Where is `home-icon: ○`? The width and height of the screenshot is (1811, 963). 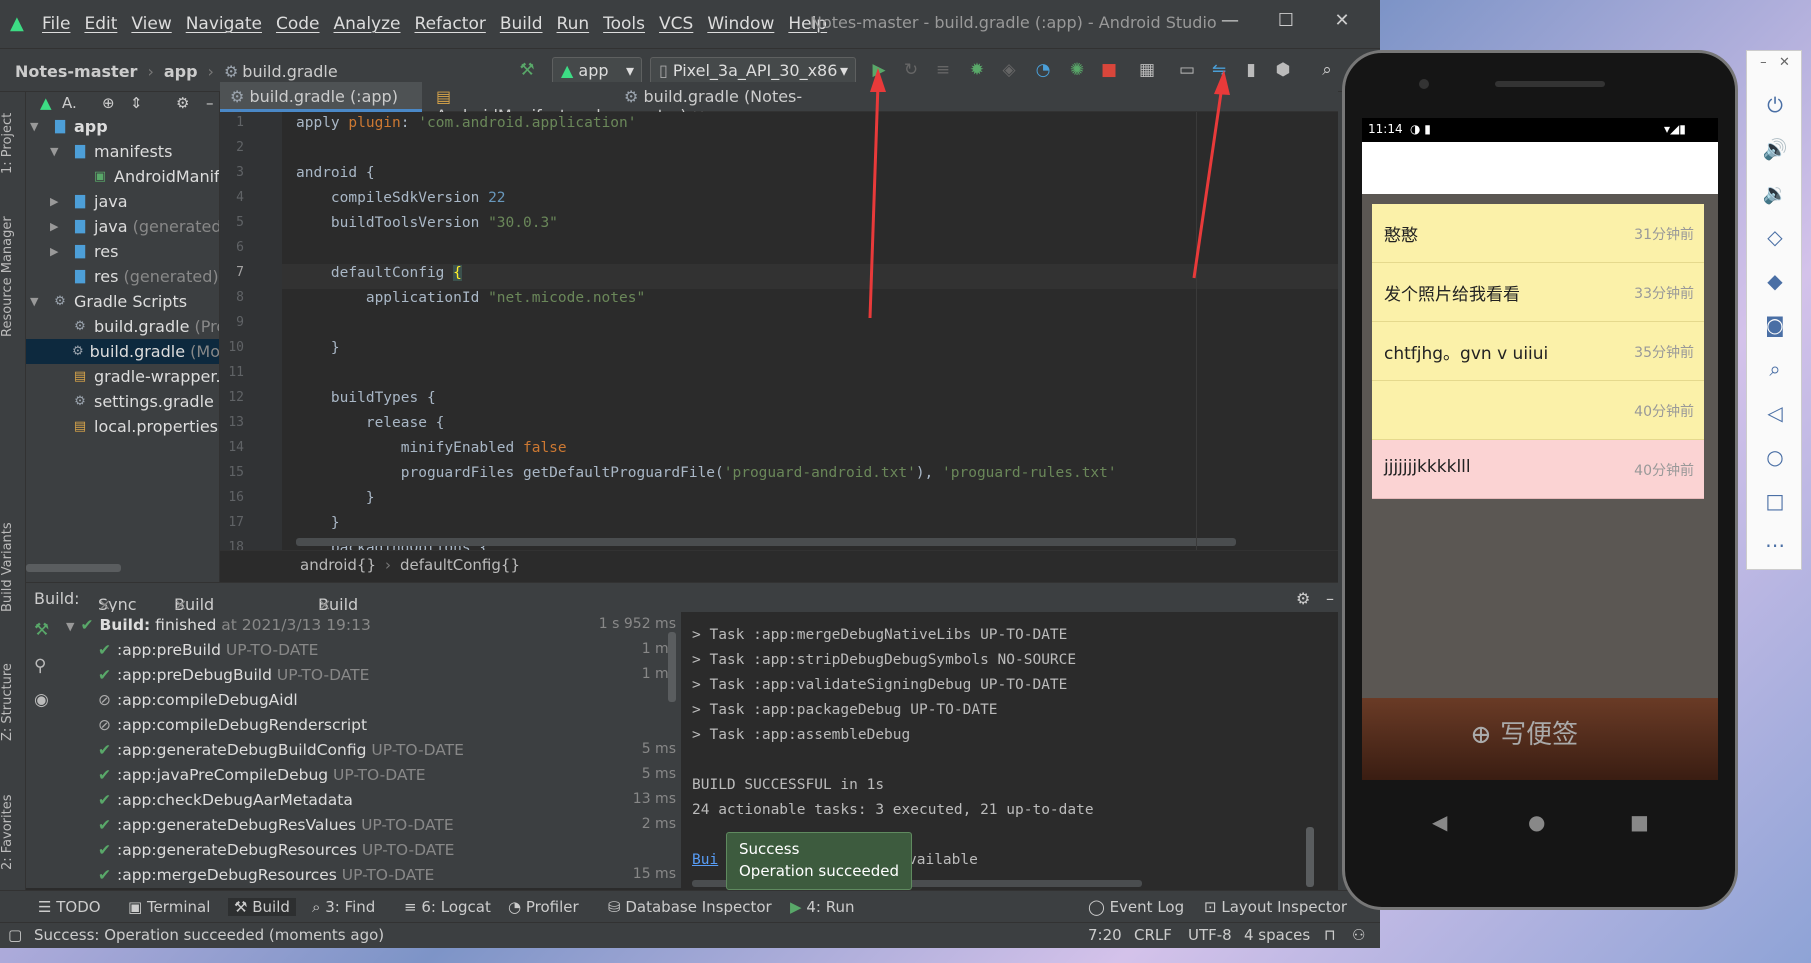 home-icon: ○ is located at coordinates (1775, 457).